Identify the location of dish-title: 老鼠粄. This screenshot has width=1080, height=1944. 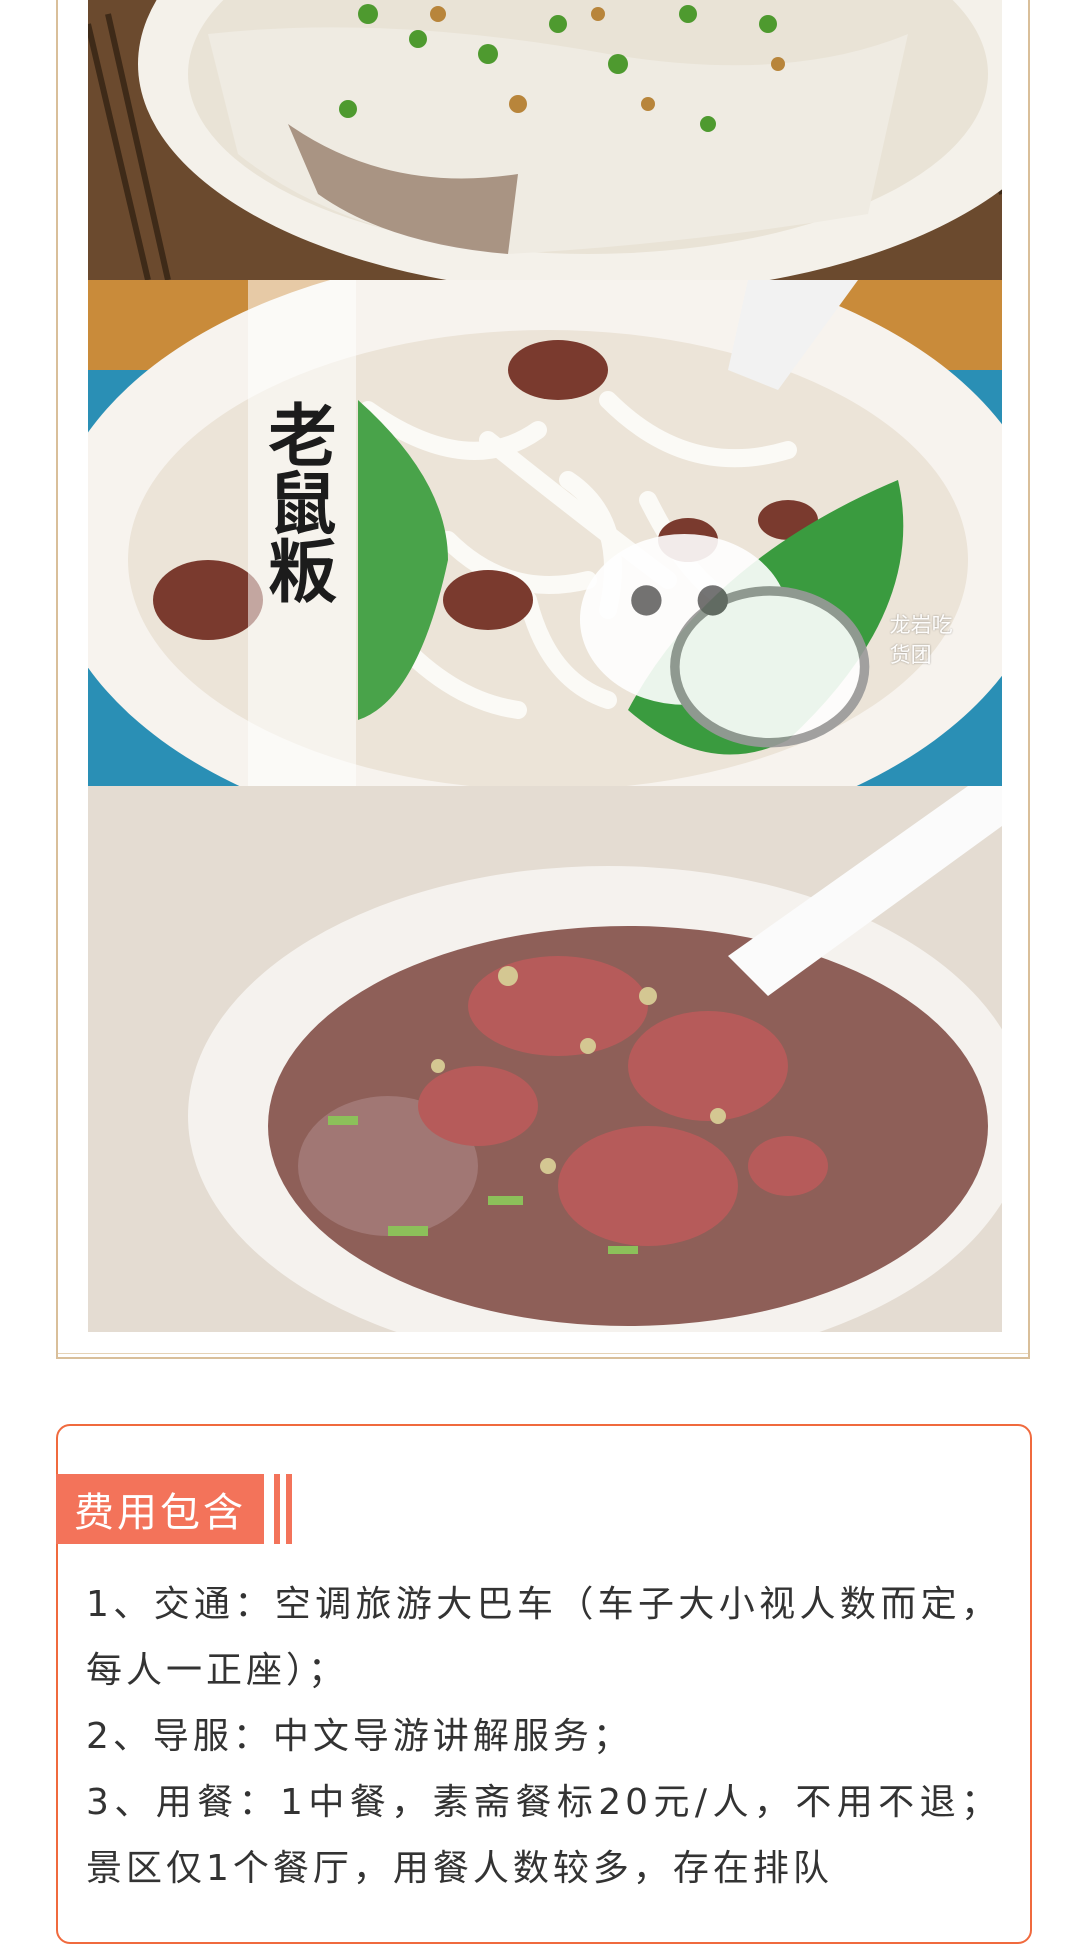
(296, 502).